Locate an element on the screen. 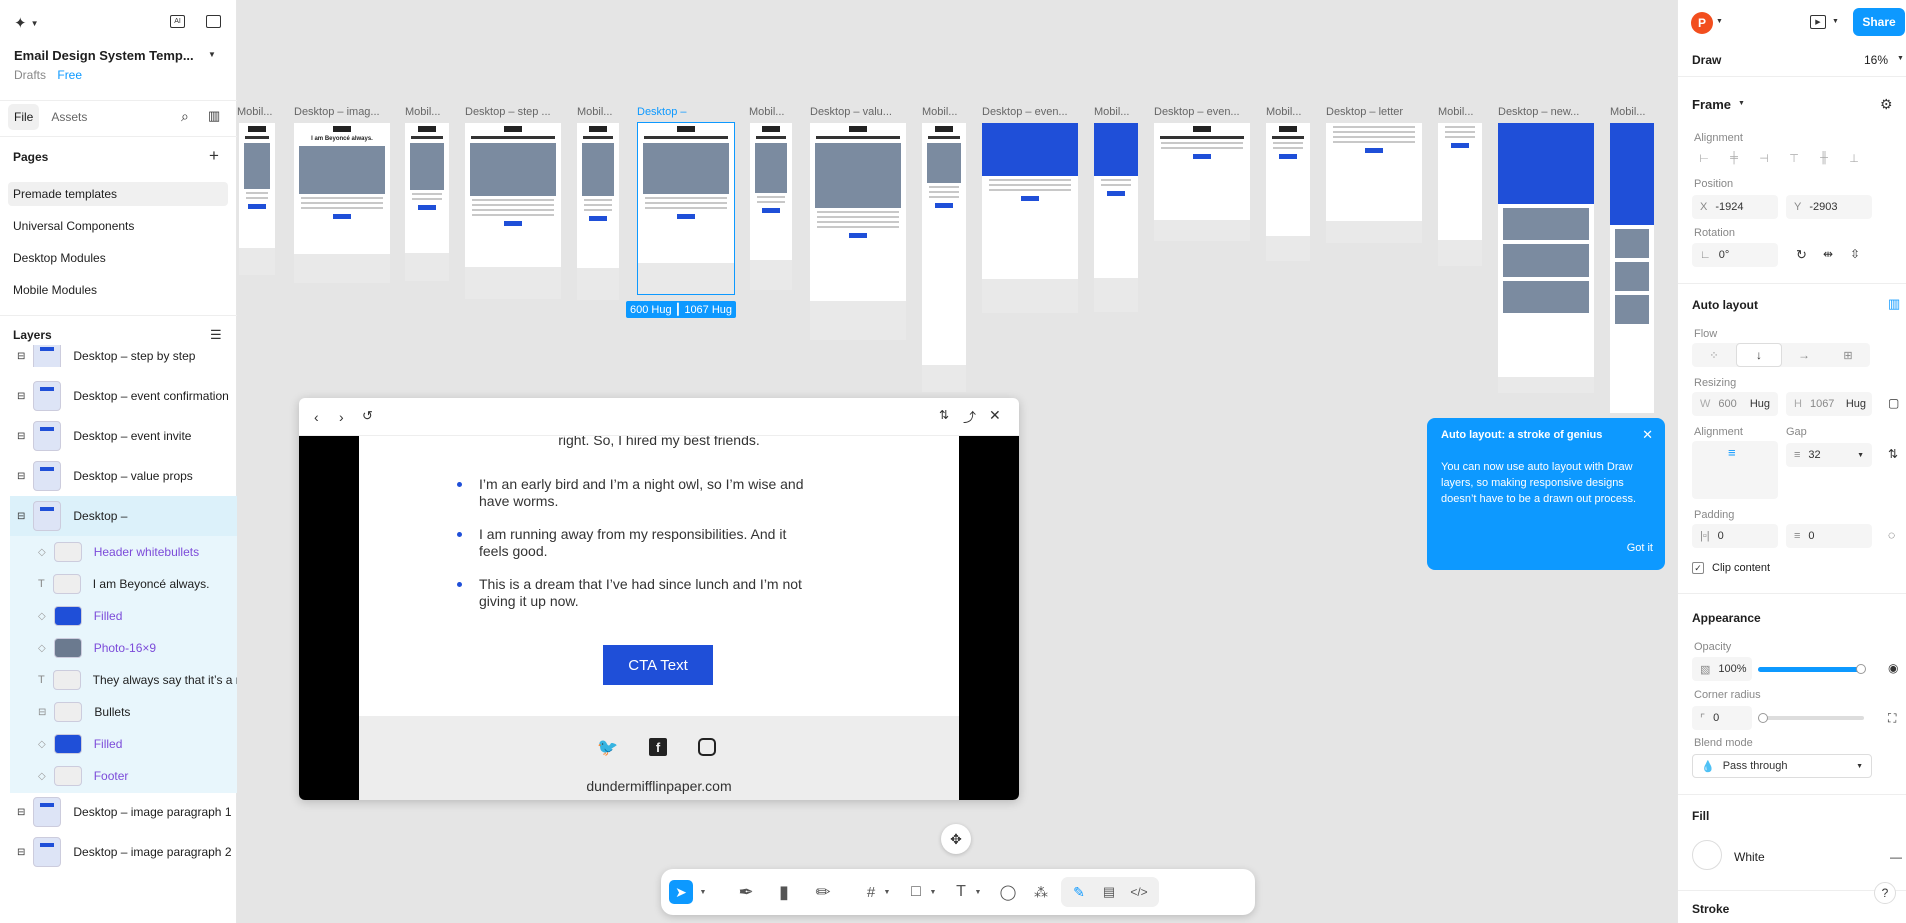  page-item-mobile-modules: Mobile Modules is located at coordinates (55, 290).